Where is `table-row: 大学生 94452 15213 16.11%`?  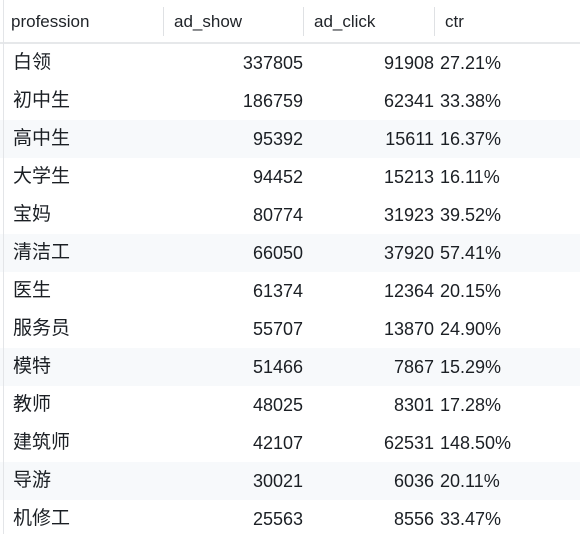 table-row: 大学生 94452 15213 16.11% is located at coordinates (290, 177).